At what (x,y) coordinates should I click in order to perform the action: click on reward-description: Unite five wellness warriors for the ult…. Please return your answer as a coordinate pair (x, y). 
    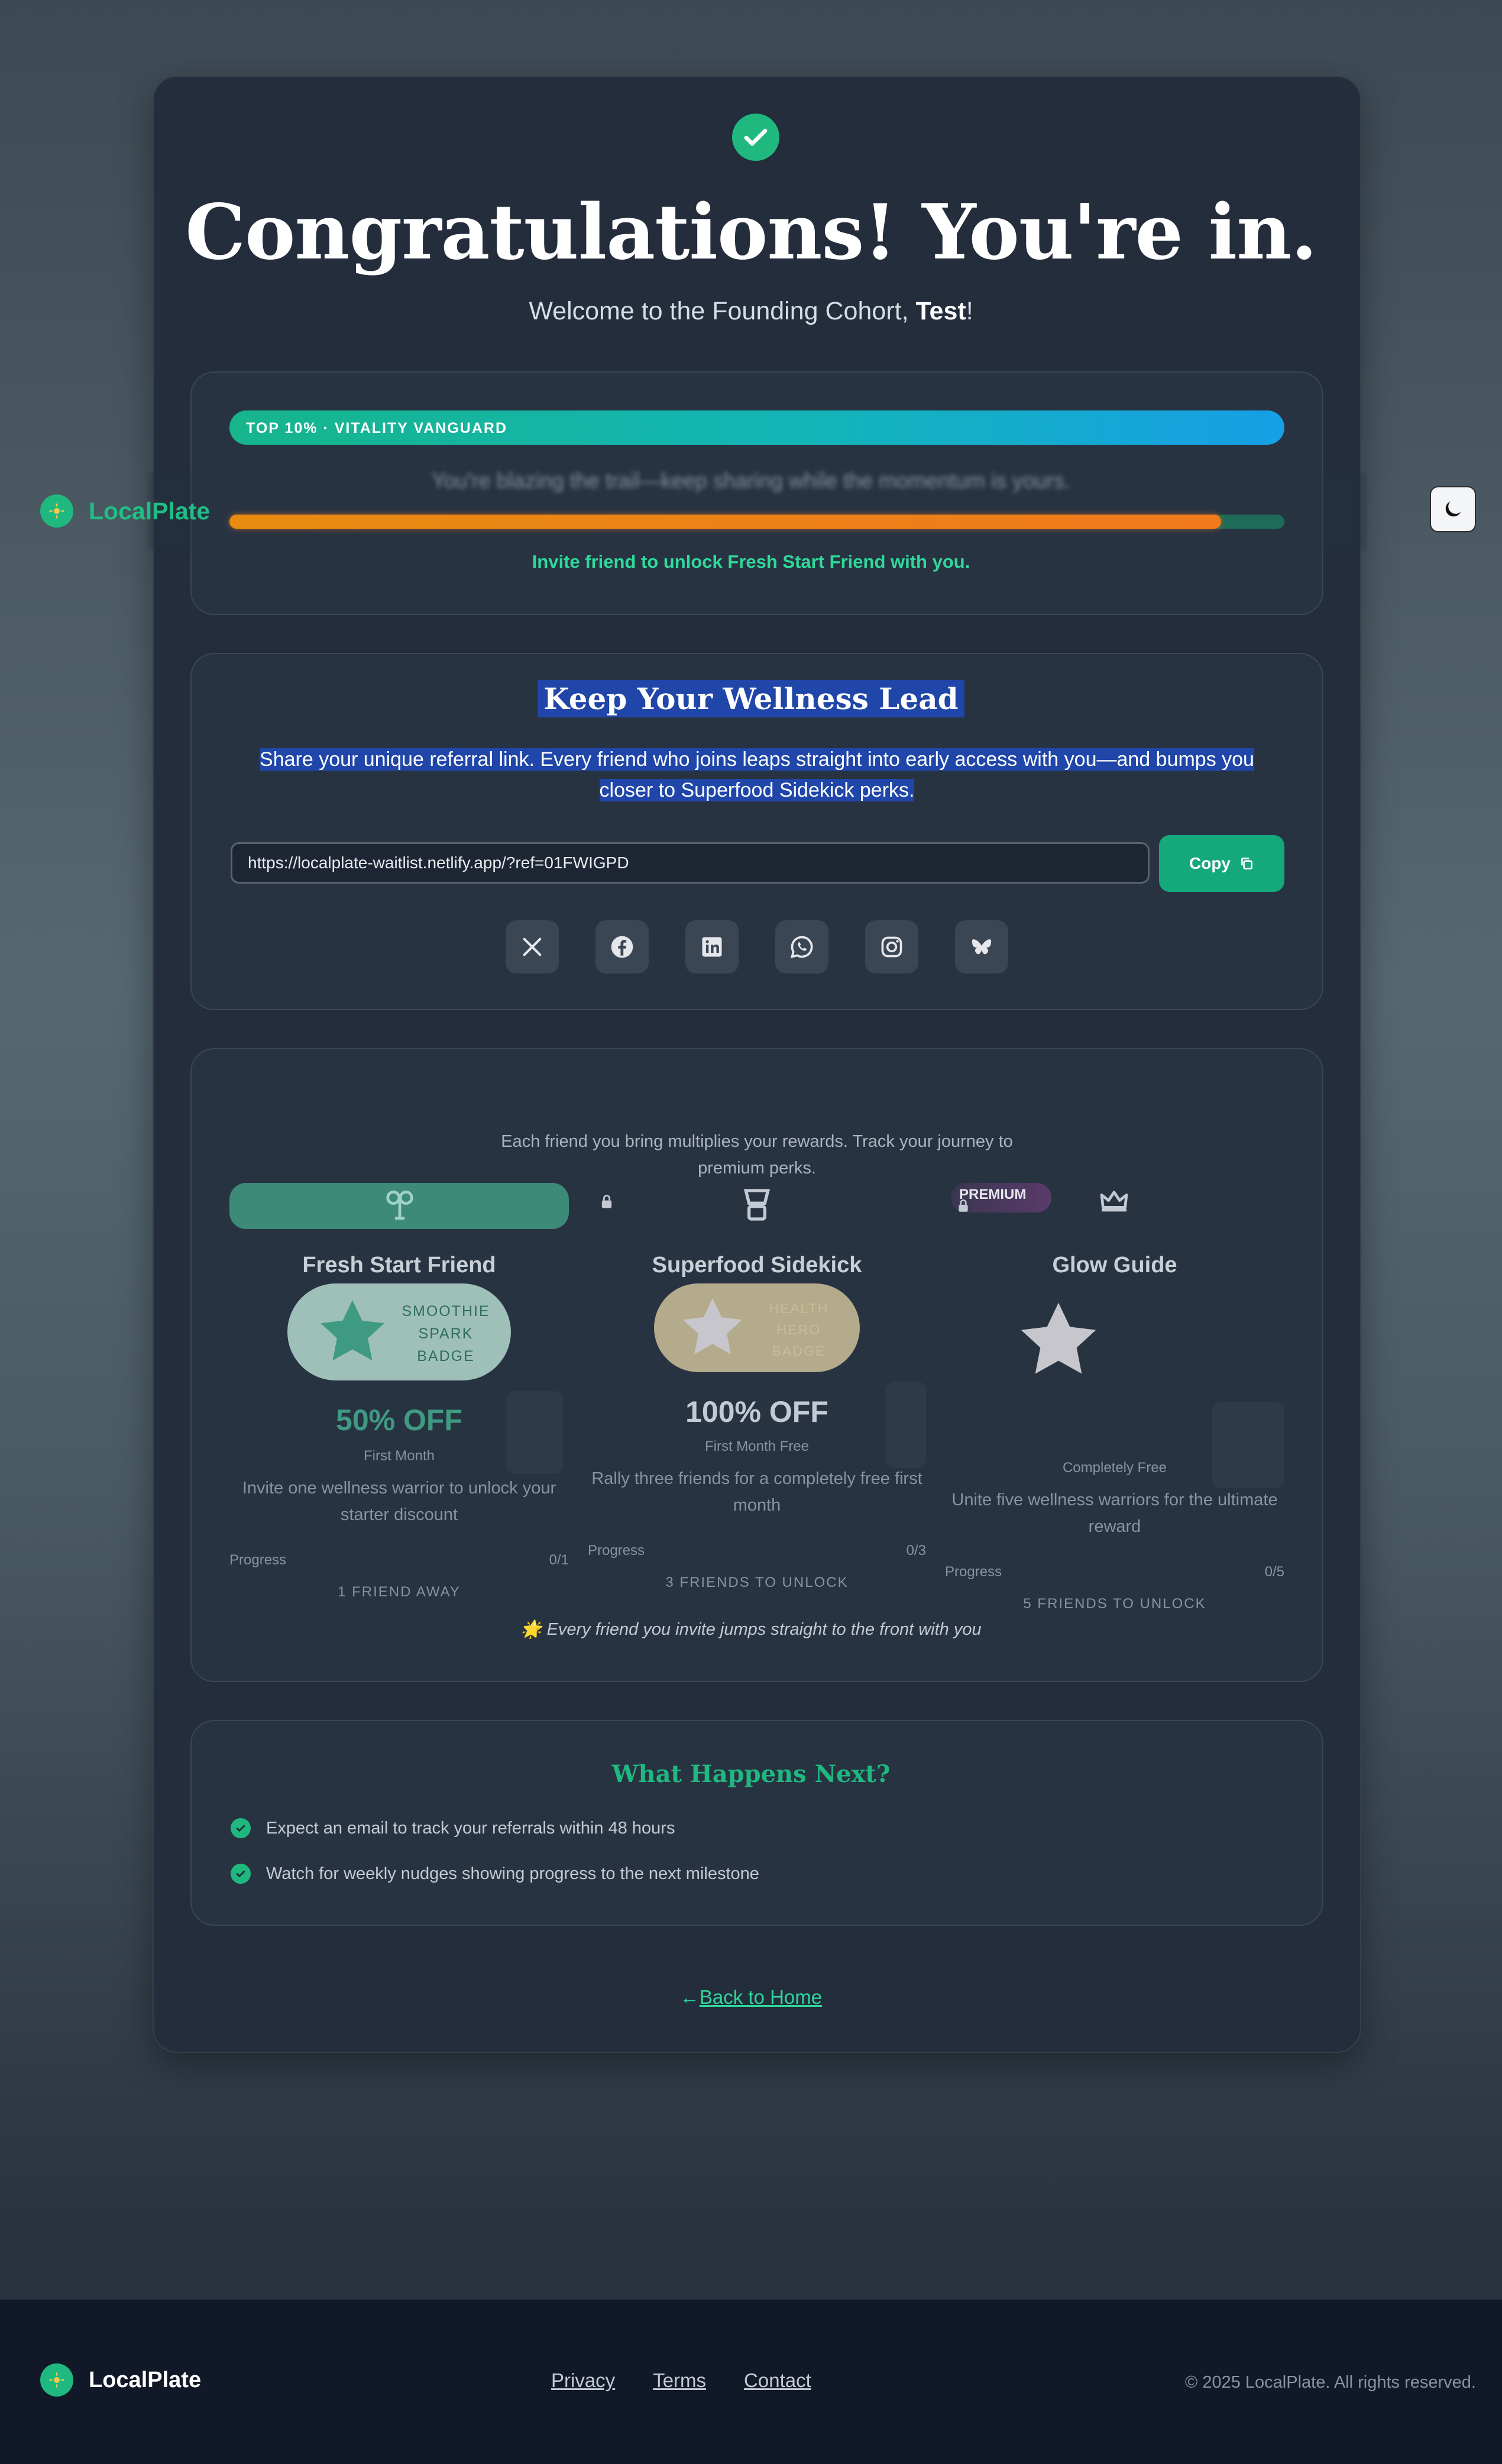
    Looking at the image, I should click on (1114, 1513).